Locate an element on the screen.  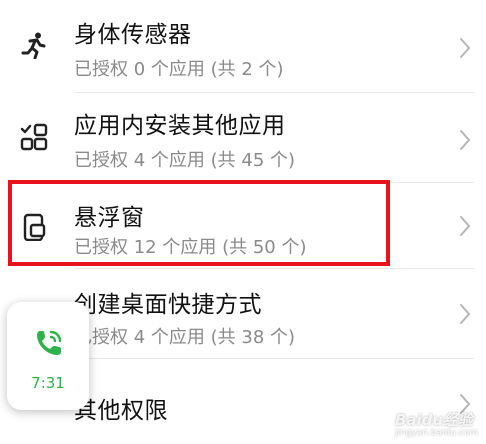
running-person-icon is located at coordinates (34, 45).